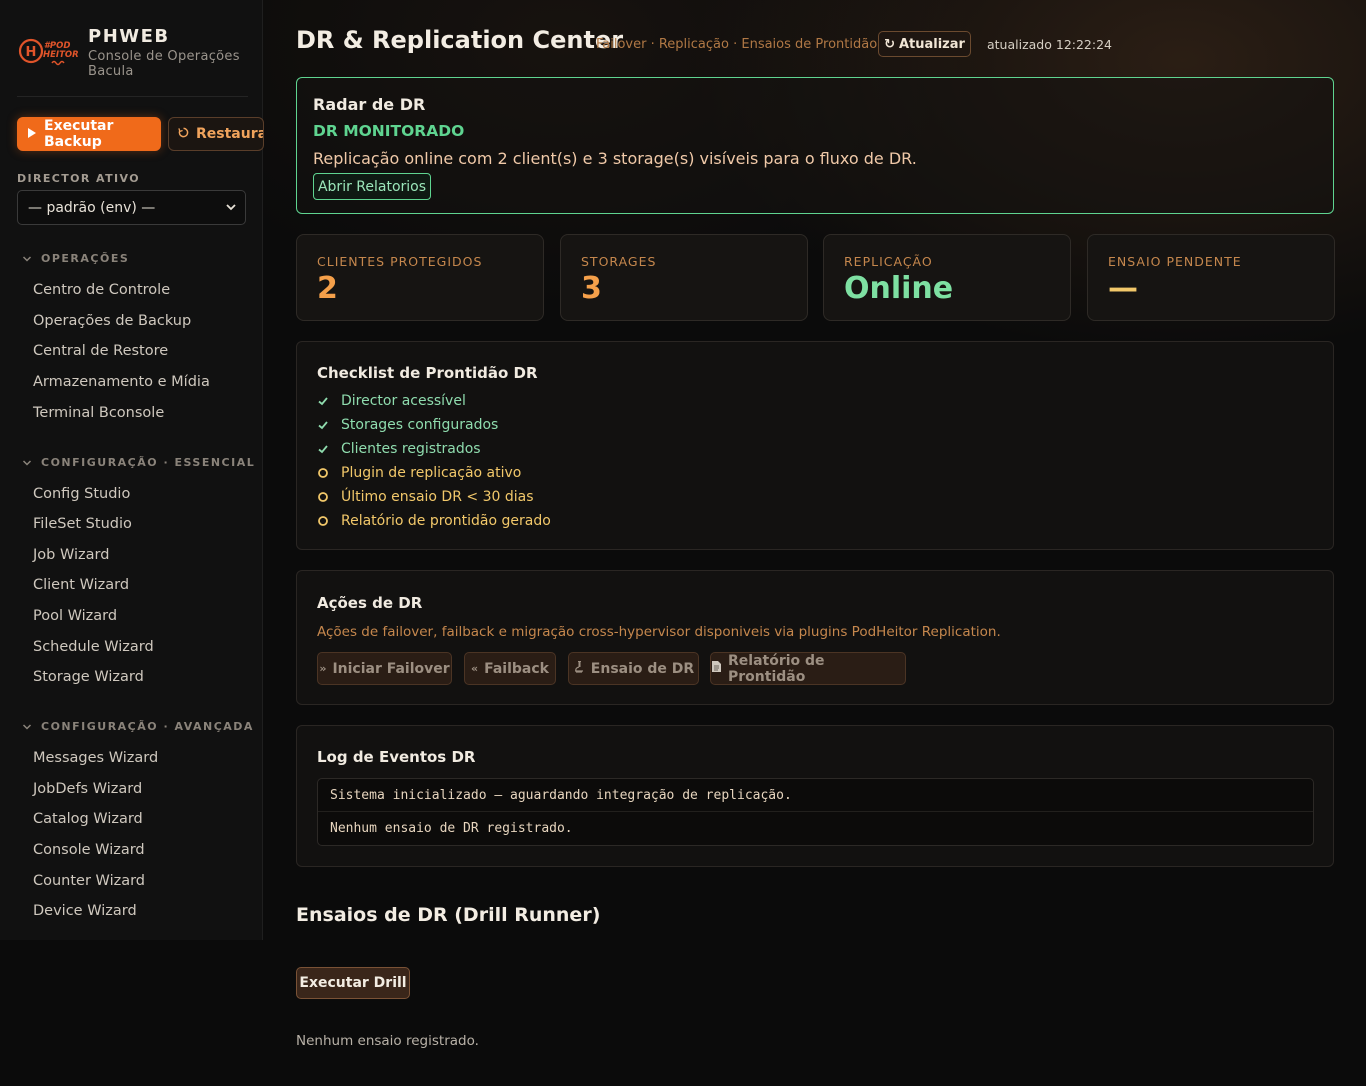 This screenshot has width=1366, height=1086. I want to click on kpi-value: 3, so click(591, 288).